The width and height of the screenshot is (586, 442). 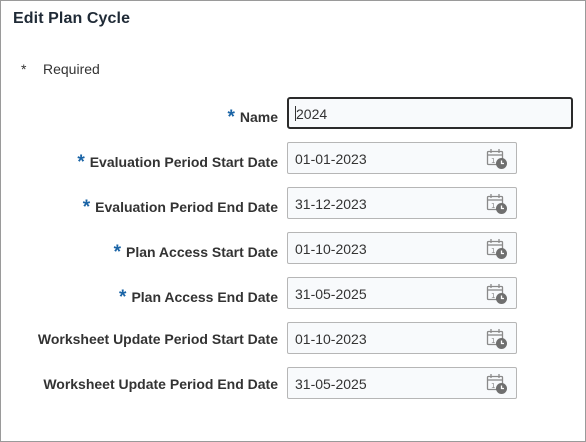 What do you see at coordinates (402, 158) in the screenshot?
I see `evaluation-period-start-date-input: 01-01-2023 1` at bounding box center [402, 158].